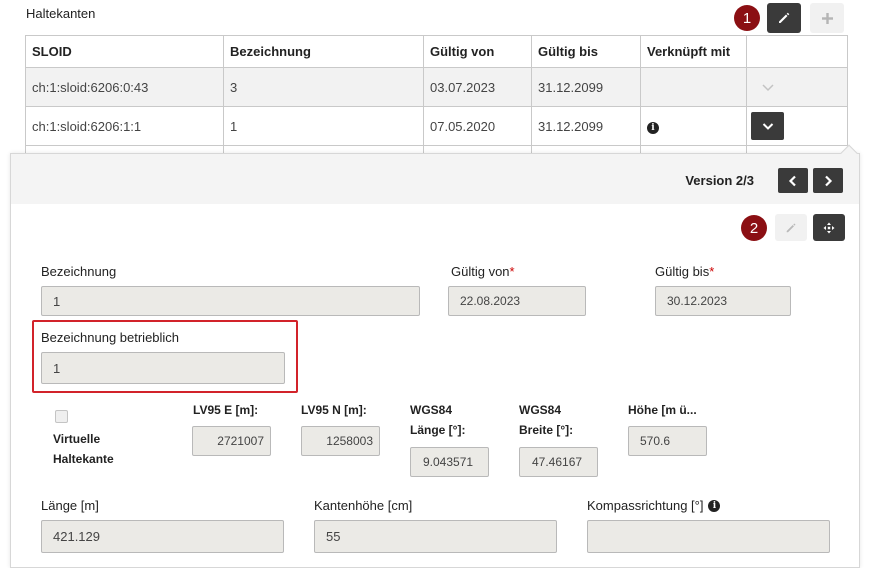 This screenshot has width=871, height=568. Describe the element at coordinates (110, 337) in the screenshot. I see `bezeichnung-betrieblich-label: Bezeichnung betrieblich` at that location.